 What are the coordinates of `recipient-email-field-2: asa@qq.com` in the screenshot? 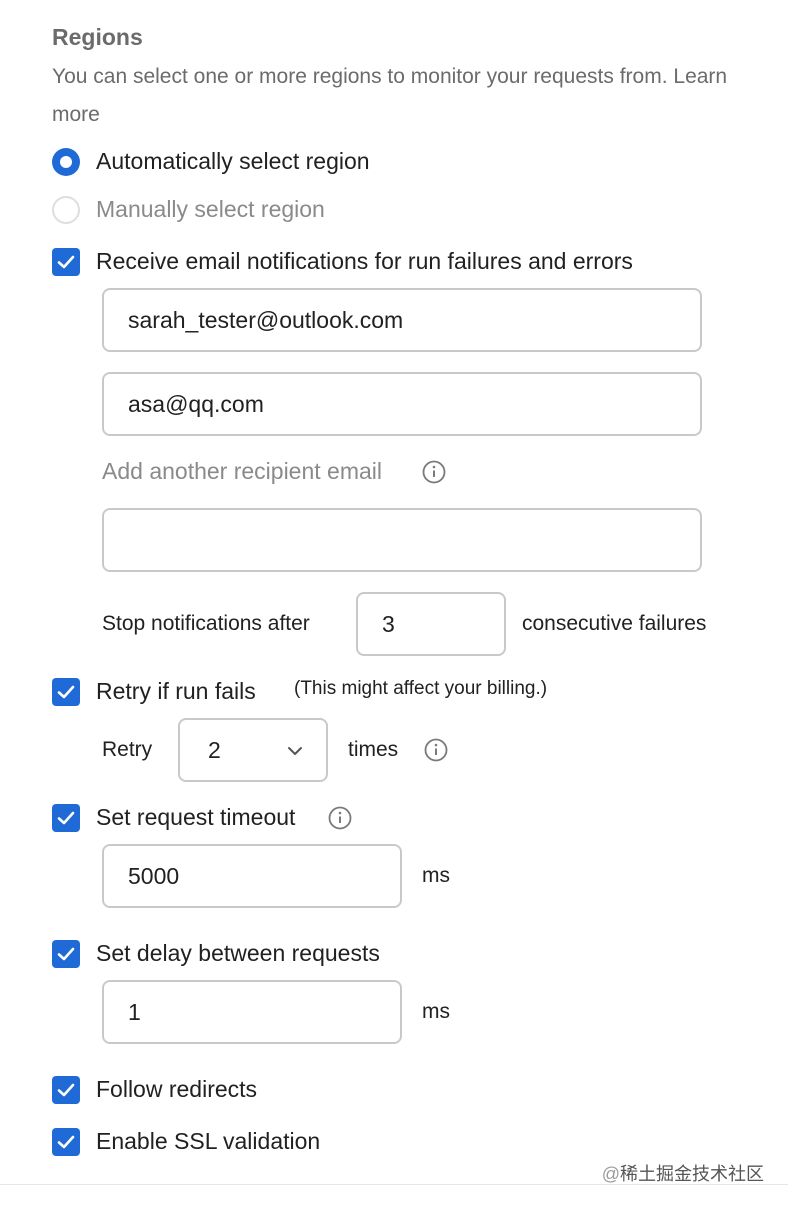 It's located at (402, 404).